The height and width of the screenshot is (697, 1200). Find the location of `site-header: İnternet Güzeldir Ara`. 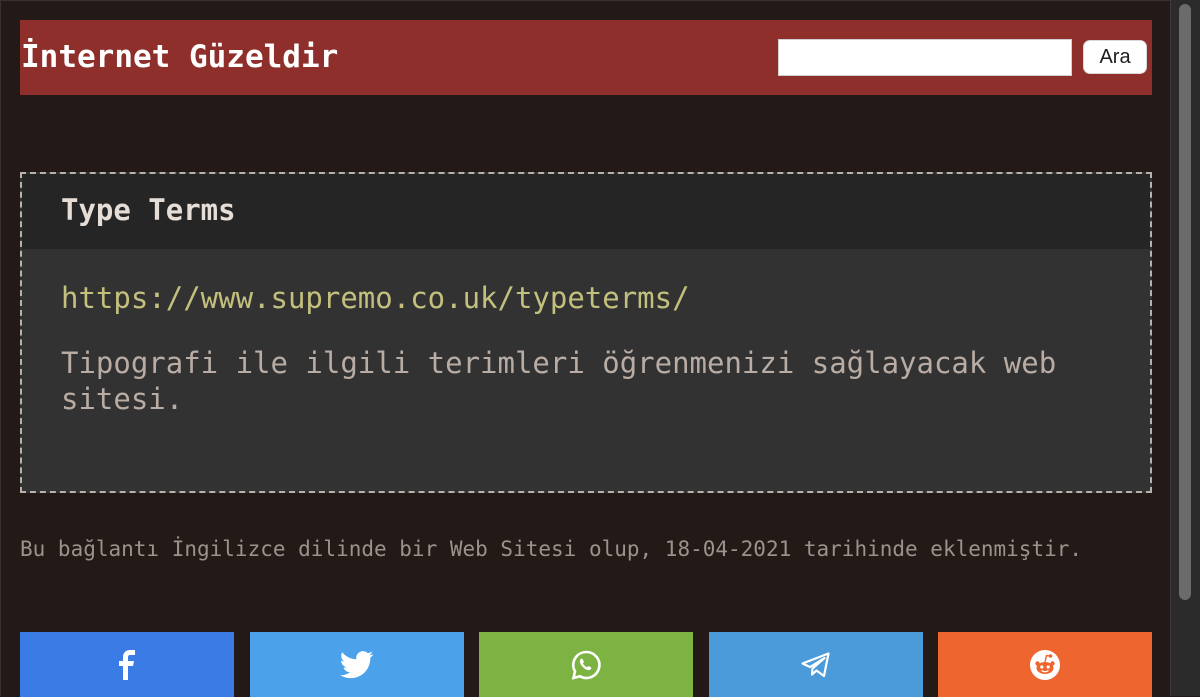

site-header: İnternet Güzeldir Ara is located at coordinates (586, 57).